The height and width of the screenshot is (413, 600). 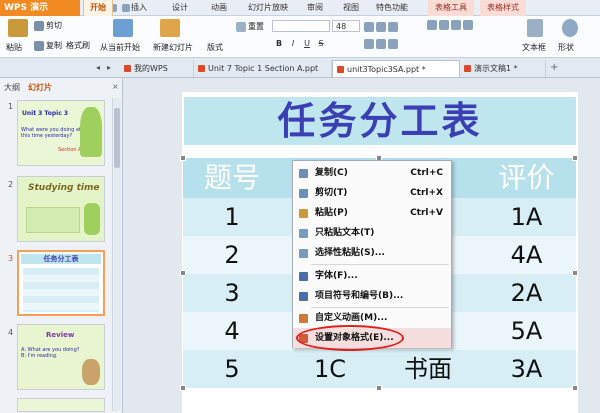 I want to click on paragraph-buttons, so click(x=394, y=44).